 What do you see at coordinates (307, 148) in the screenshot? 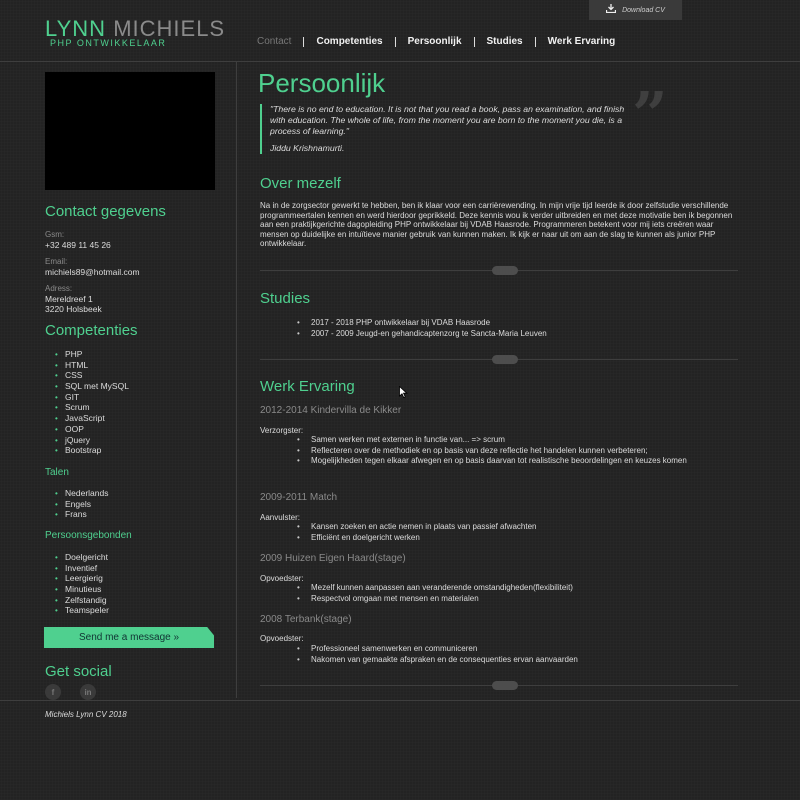
I see `quote-author: Jiddu Krishnamurti.` at bounding box center [307, 148].